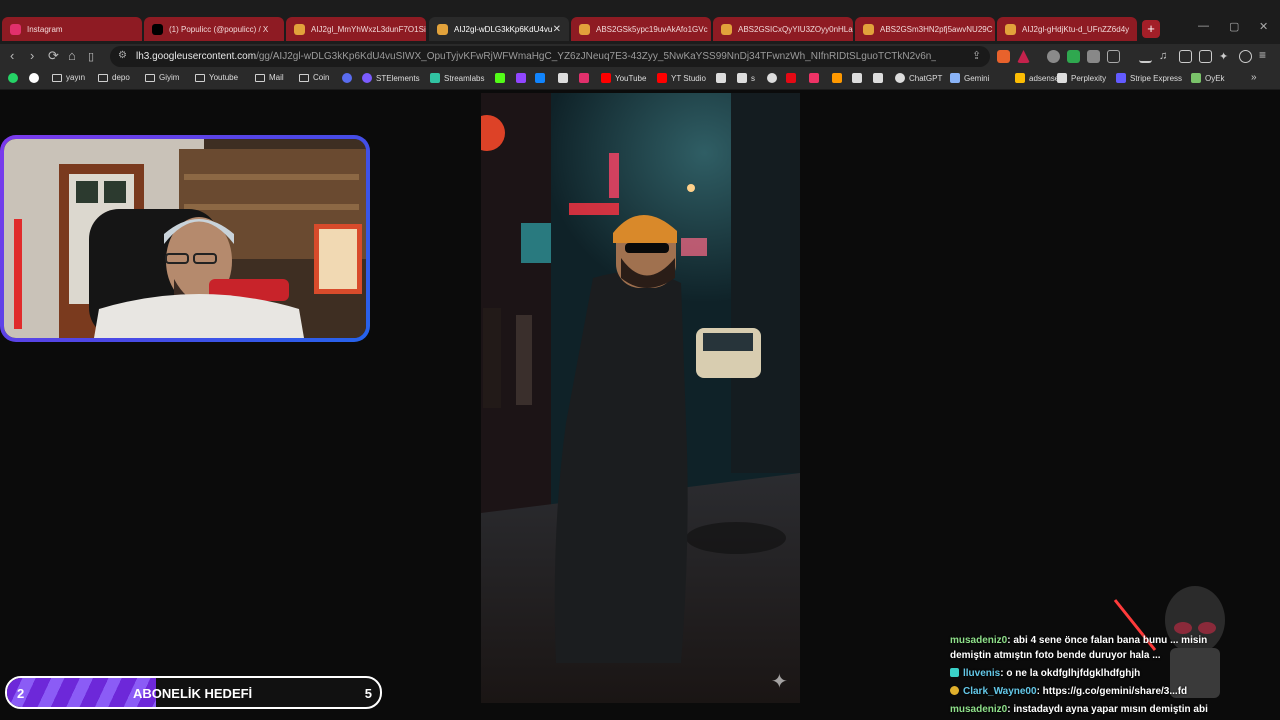 The image size is (1280, 720). What do you see at coordinates (157, 29) in the screenshot?
I see `x-icon` at bounding box center [157, 29].